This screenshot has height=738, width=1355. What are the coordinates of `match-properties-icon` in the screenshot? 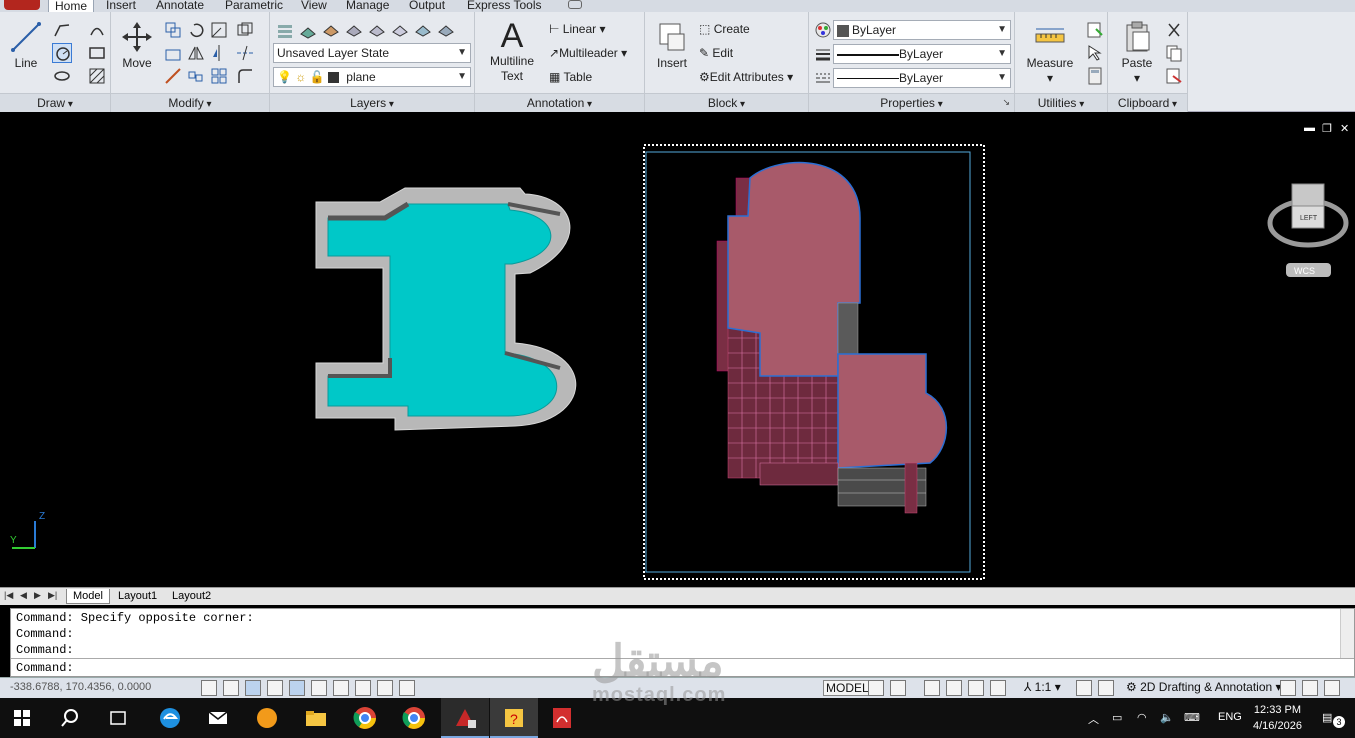 It's located at (823, 30).